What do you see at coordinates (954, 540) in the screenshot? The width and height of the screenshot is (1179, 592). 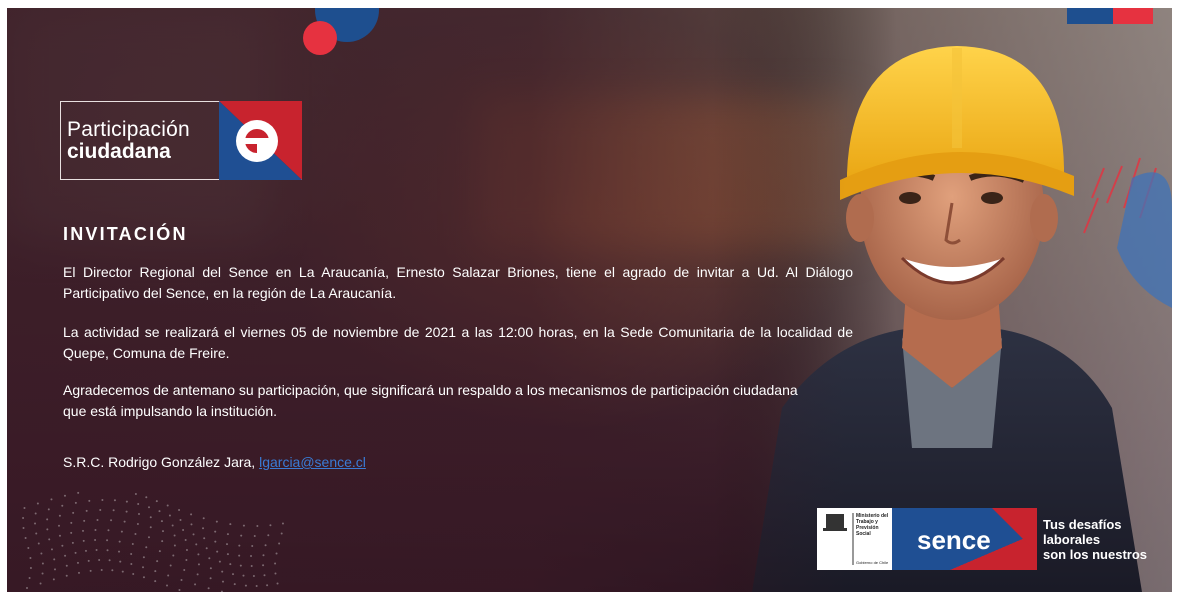 I see `sence-wordmark: sence` at bounding box center [954, 540].